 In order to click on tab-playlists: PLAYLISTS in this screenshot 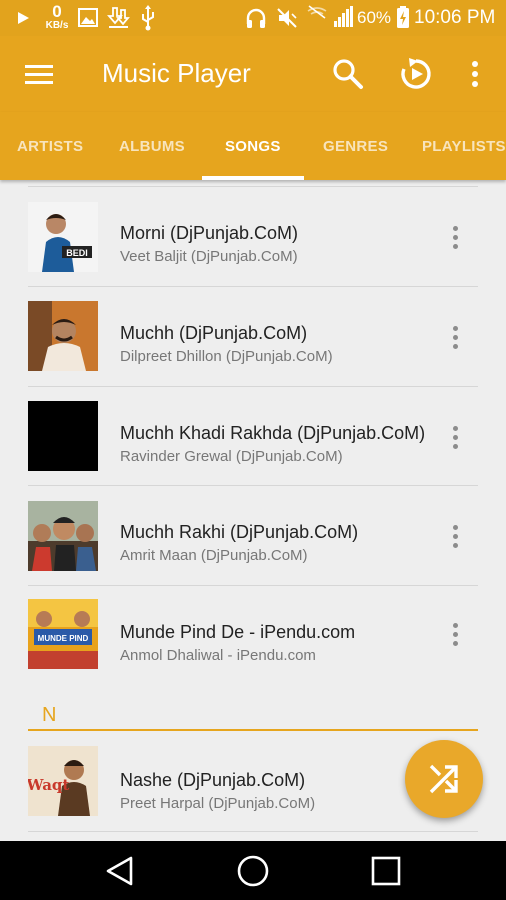, I will do `click(464, 146)`.